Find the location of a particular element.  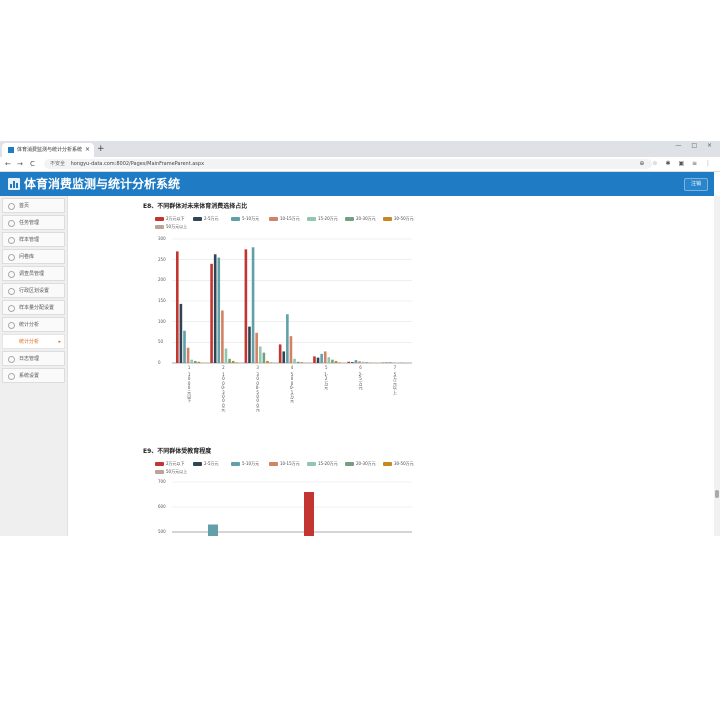

forward-icon: → is located at coordinates (20, 164).